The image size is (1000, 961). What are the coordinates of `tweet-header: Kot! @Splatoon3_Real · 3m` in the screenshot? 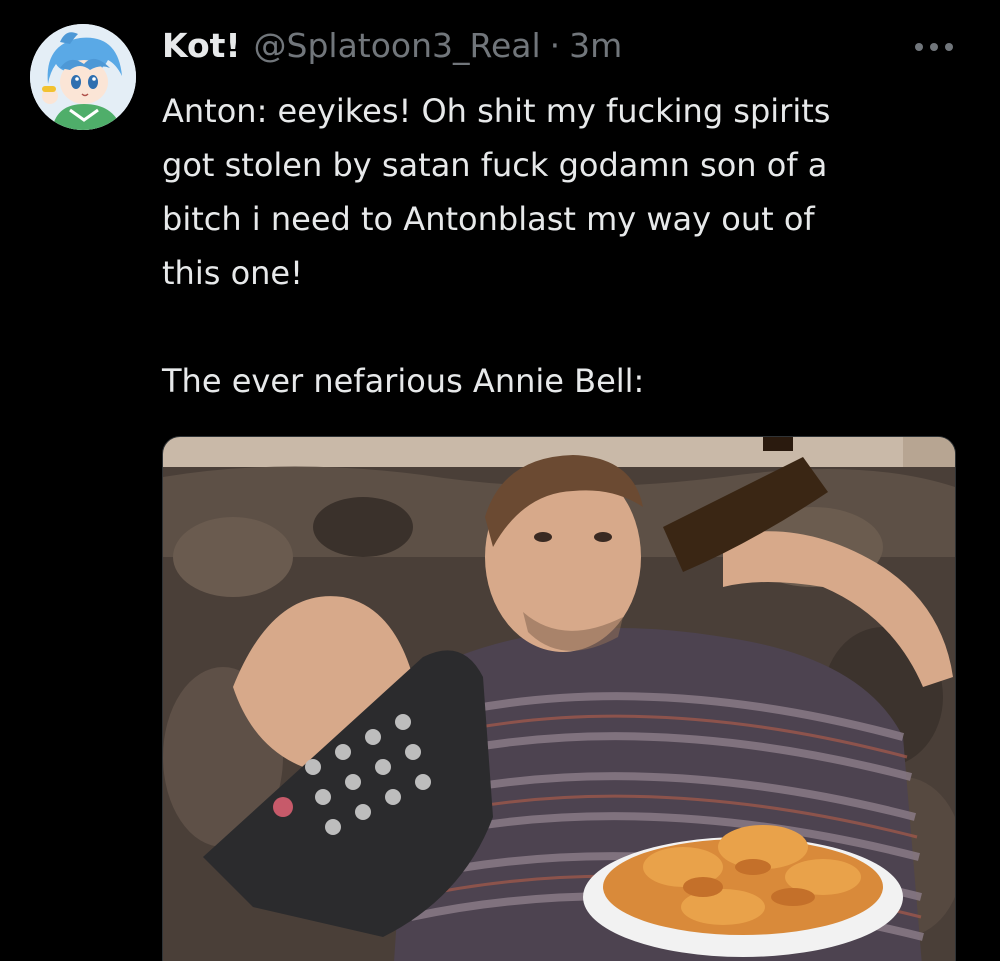 It's located at (392, 51).